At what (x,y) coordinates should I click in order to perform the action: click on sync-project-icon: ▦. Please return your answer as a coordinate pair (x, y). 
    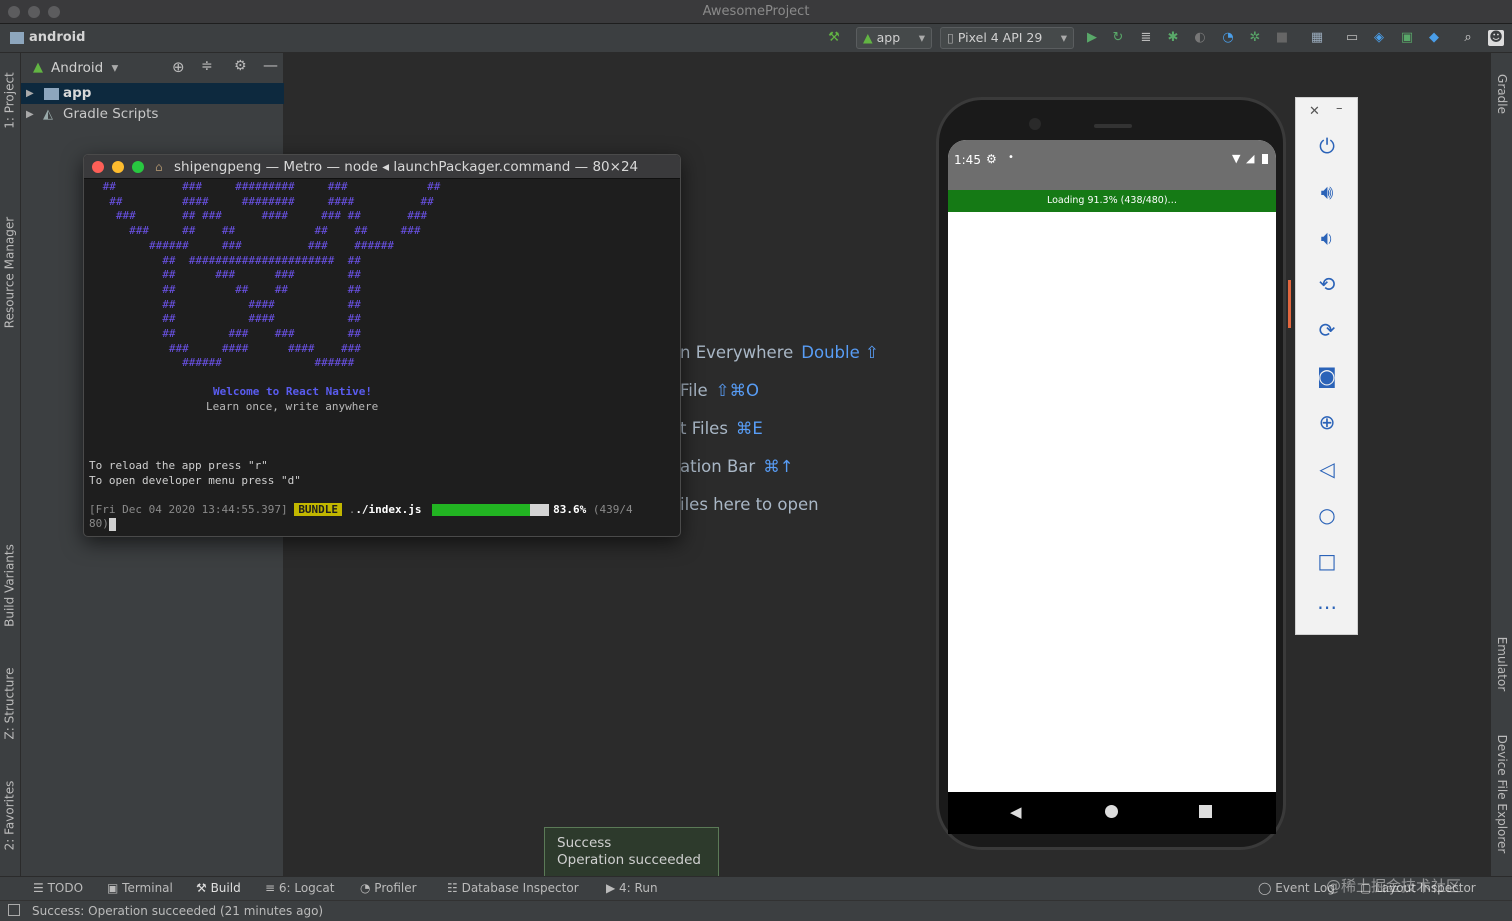
    Looking at the image, I should click on (1317, 38).